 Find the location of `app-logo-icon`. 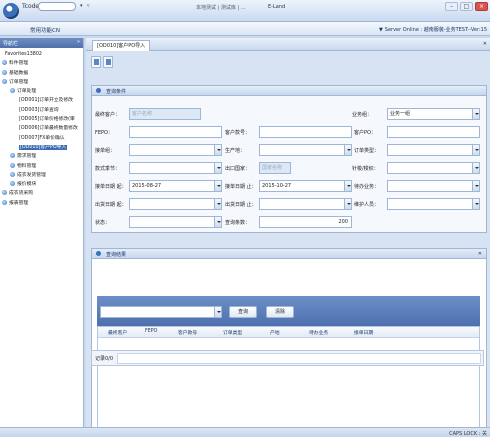

app-logo-icon is located at coordinates (11, 11).